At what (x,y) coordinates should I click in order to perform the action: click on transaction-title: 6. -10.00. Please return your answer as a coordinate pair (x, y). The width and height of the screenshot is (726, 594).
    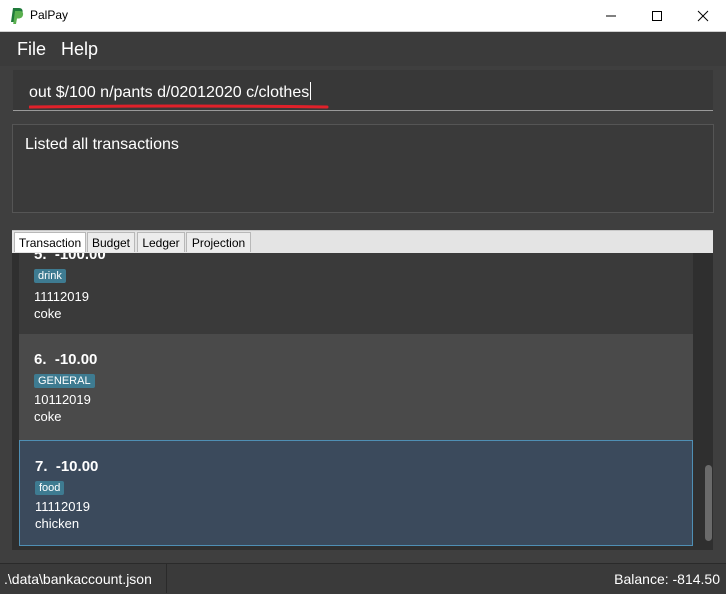
    Looking at the image, I should click on (66, 359).